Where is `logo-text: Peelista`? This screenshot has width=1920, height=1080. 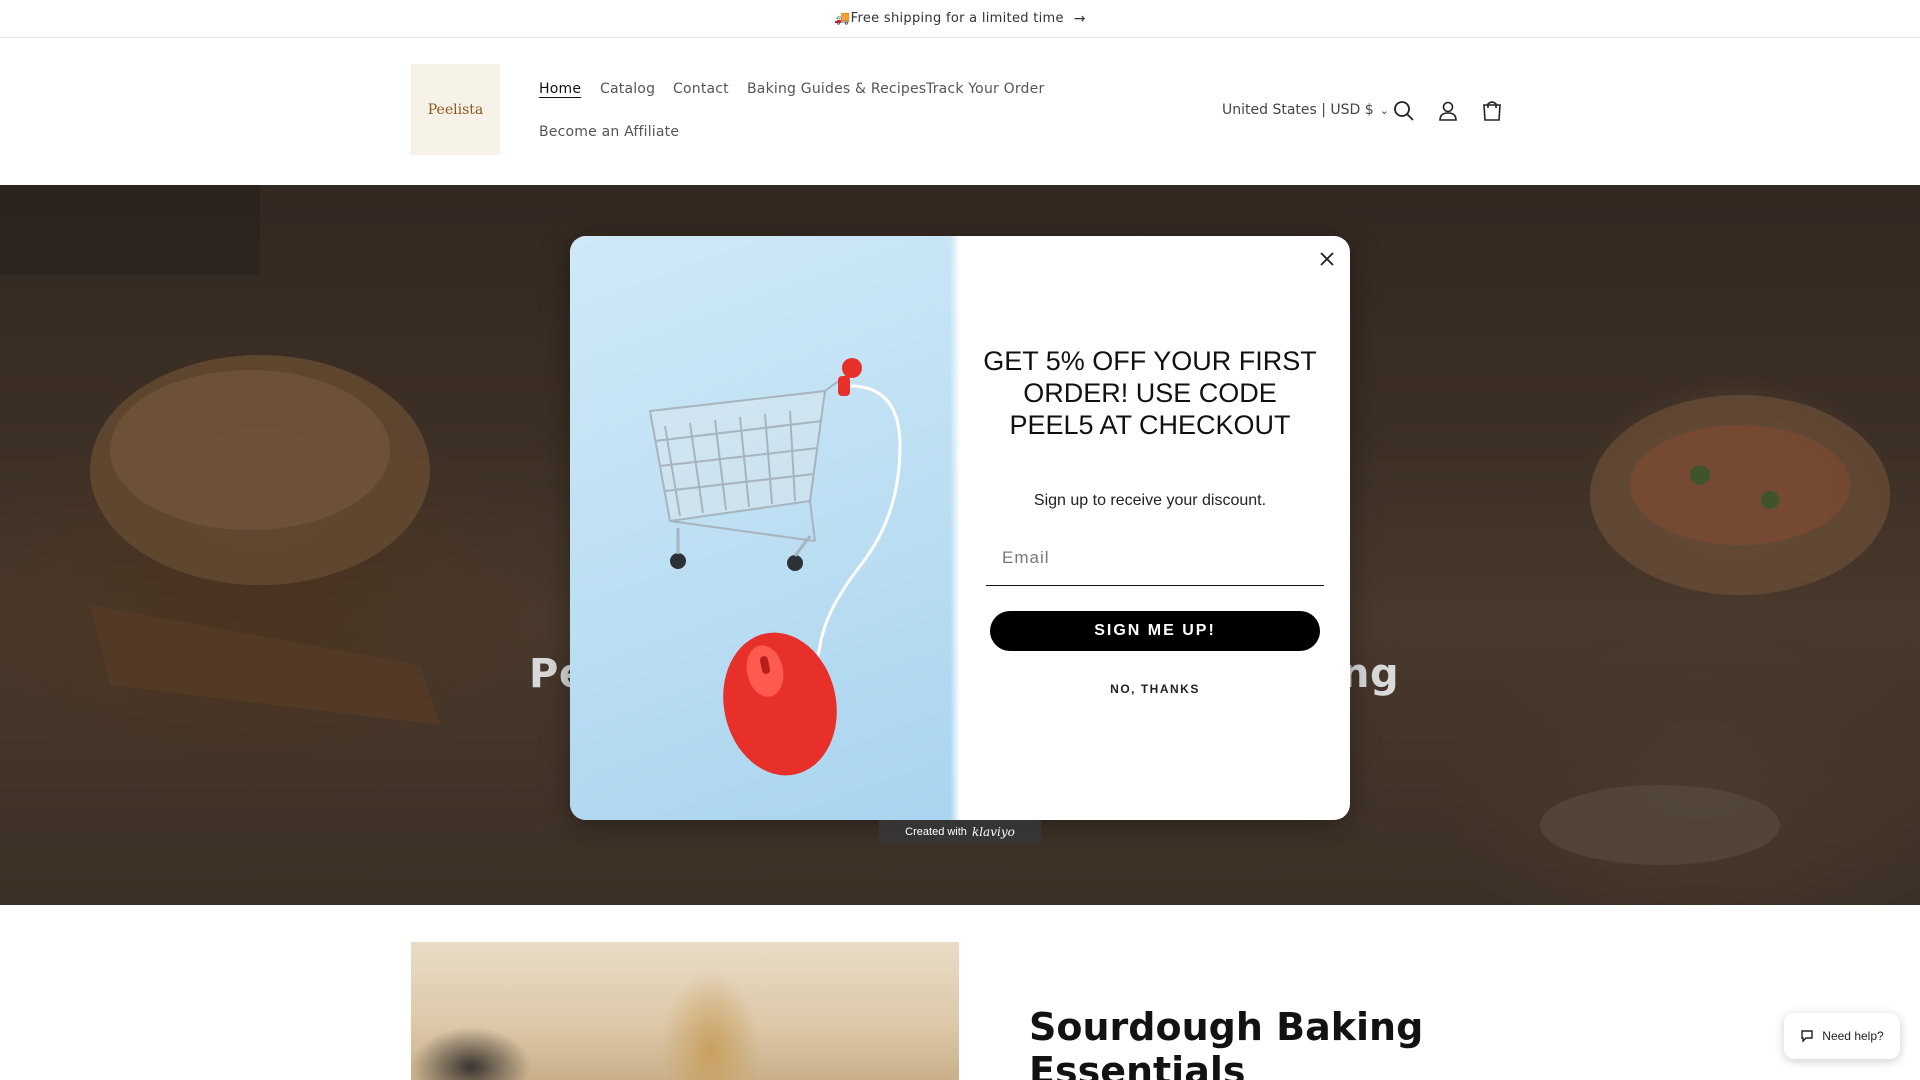 logo-text: Peelista is located at coordinates (455, 109).